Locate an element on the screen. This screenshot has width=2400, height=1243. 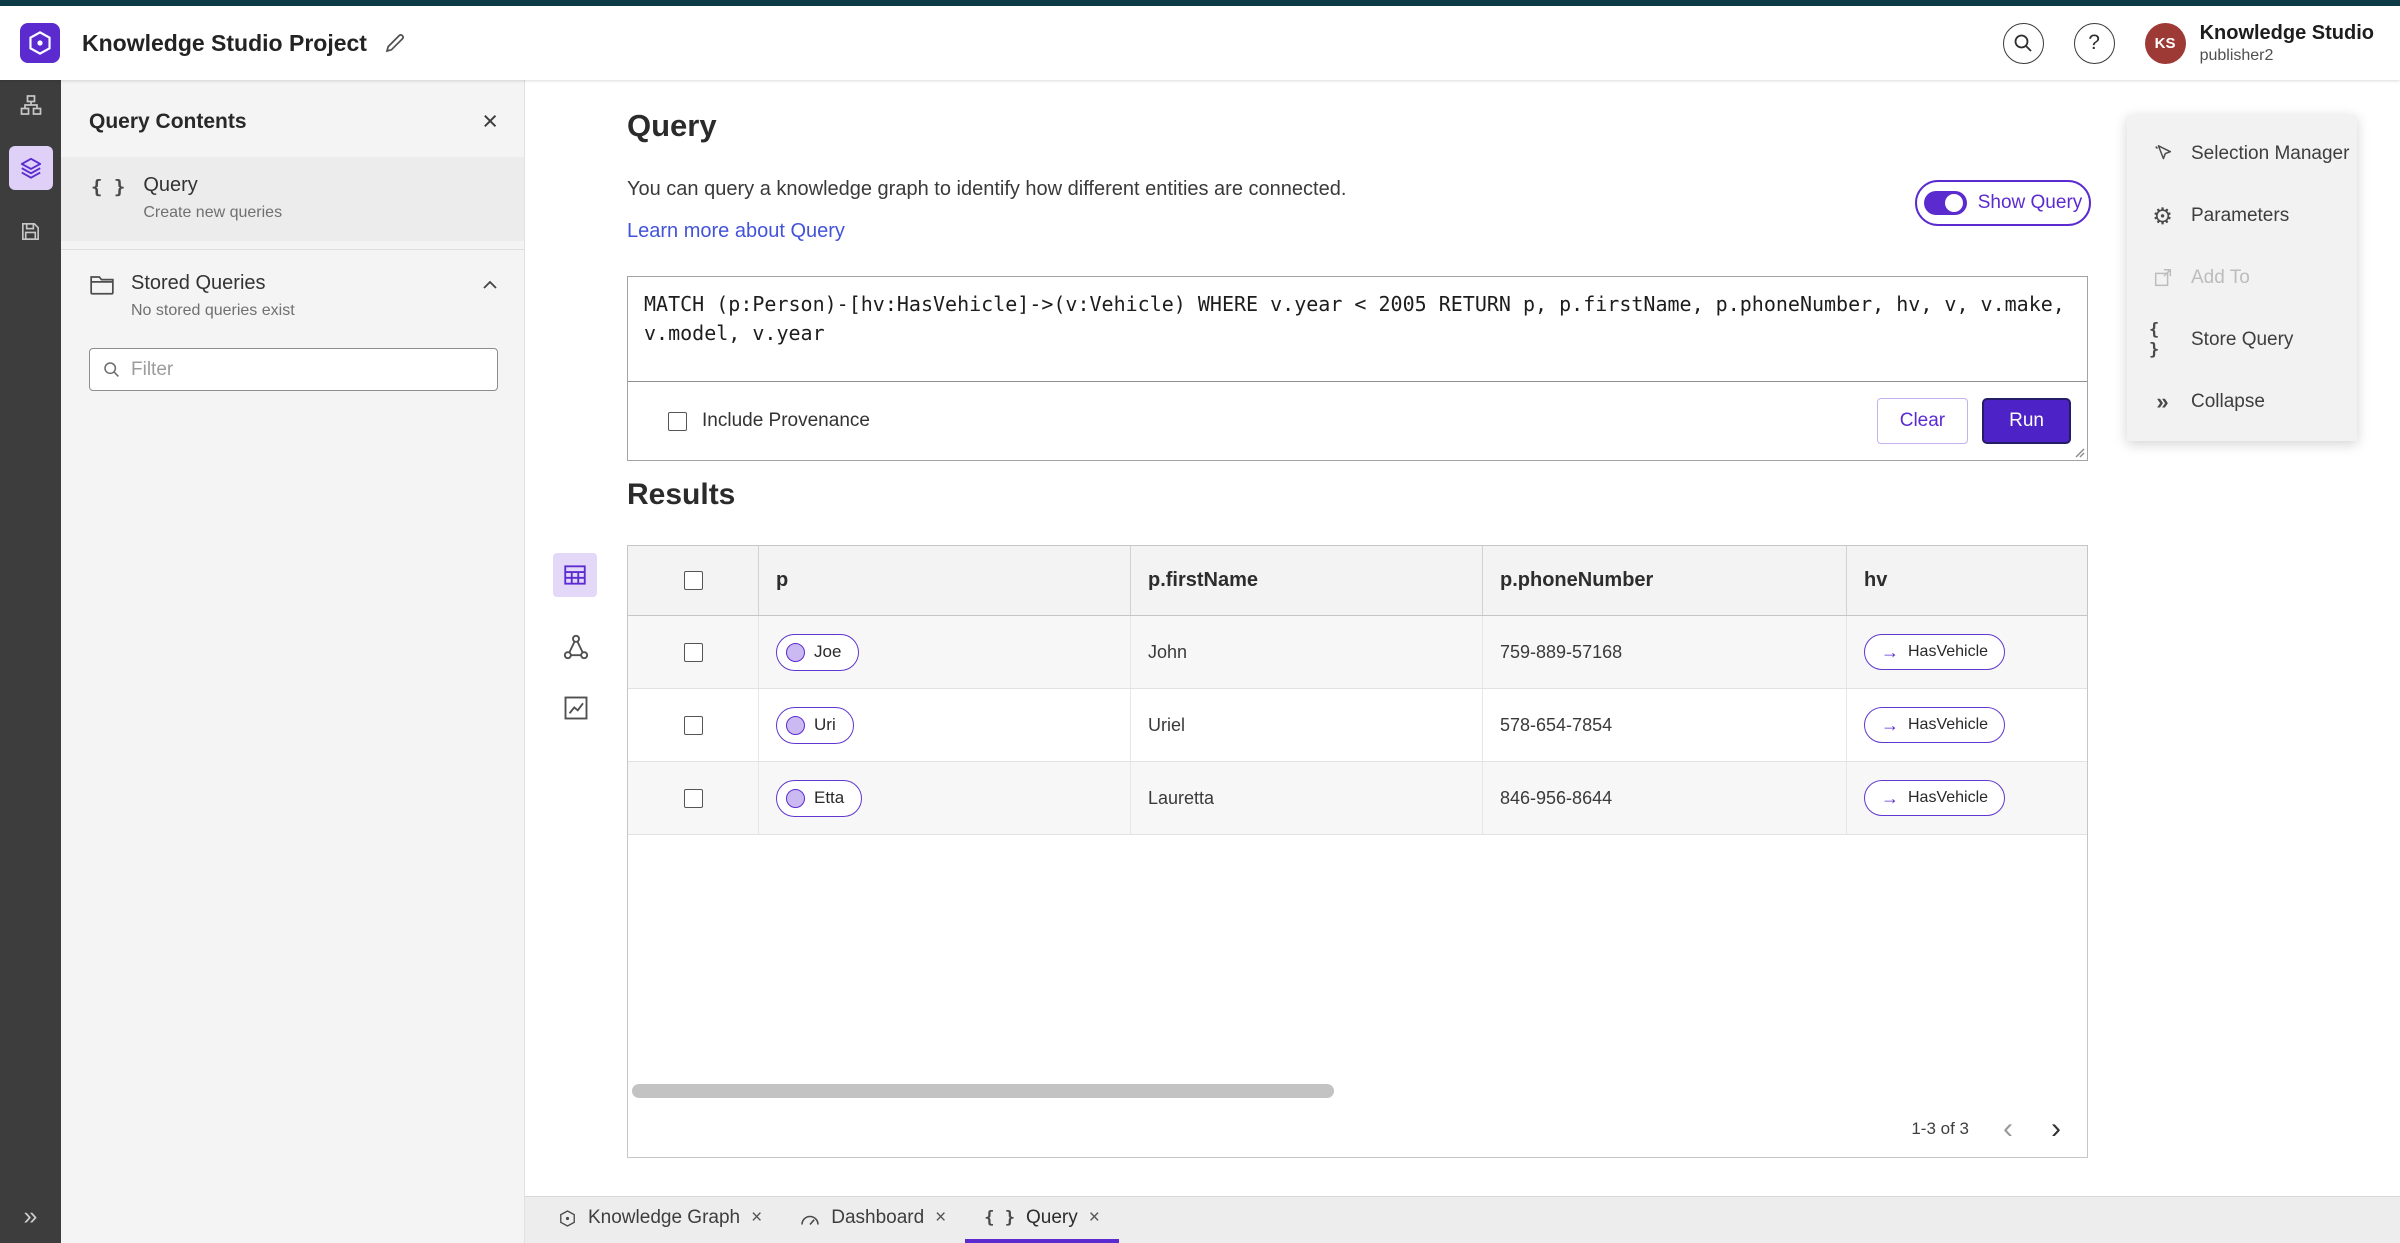
stored-queries-text: Stored Queries No stored queries exist is located at coordinates (213, 296).